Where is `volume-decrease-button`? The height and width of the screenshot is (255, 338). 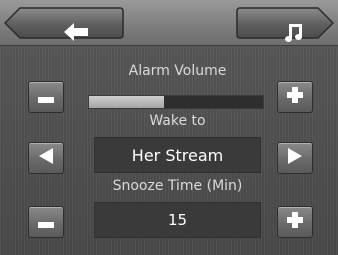 volume-decrease-button is located at coordinates (46, 97).